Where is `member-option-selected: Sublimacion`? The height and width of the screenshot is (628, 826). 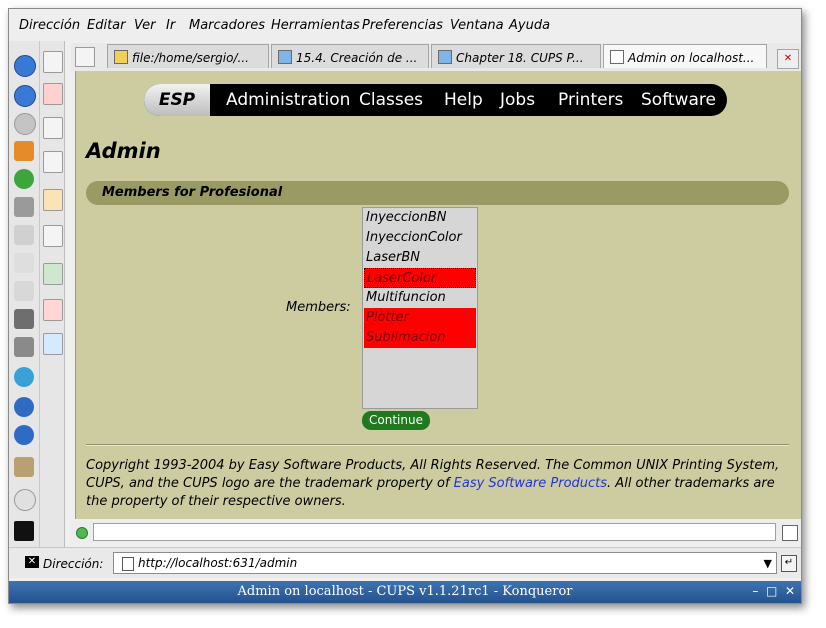 member-option-selected: Sublimacion is located at coordinates (420, 338).